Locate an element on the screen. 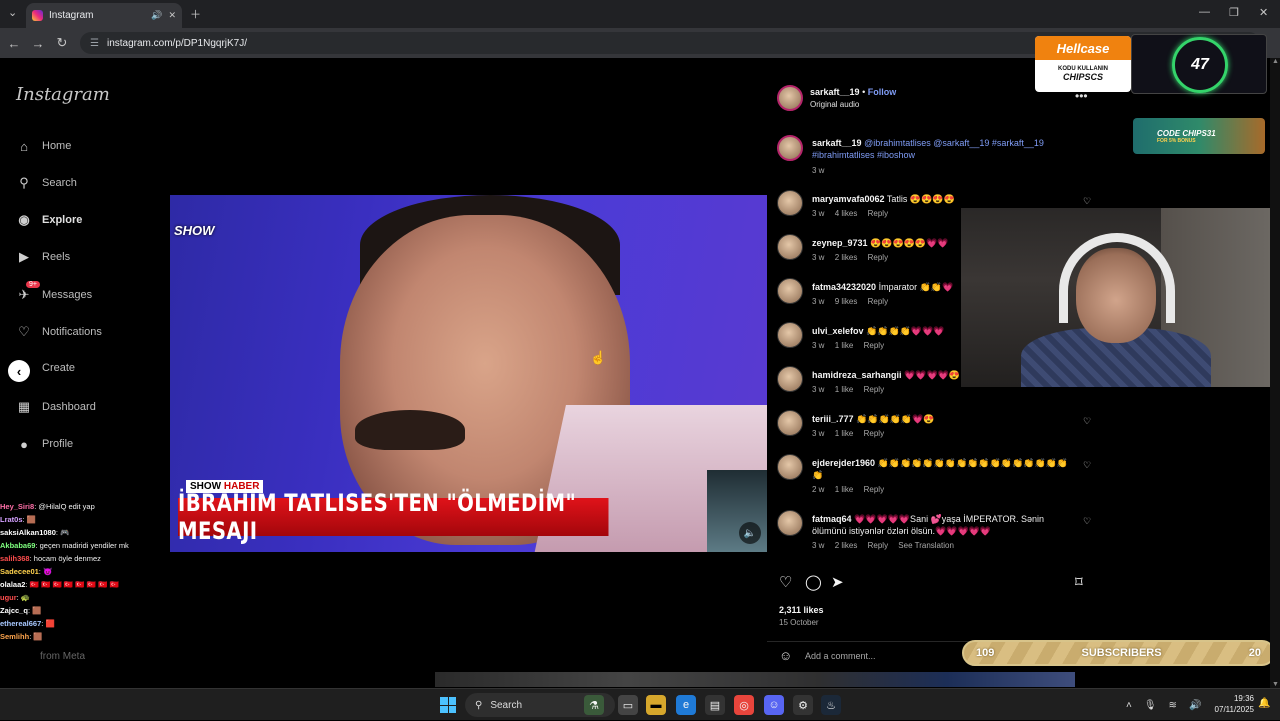 This screenshot has height=721, width=1280. wifi-icon: ≋ is located at coordinates (1173, 705).